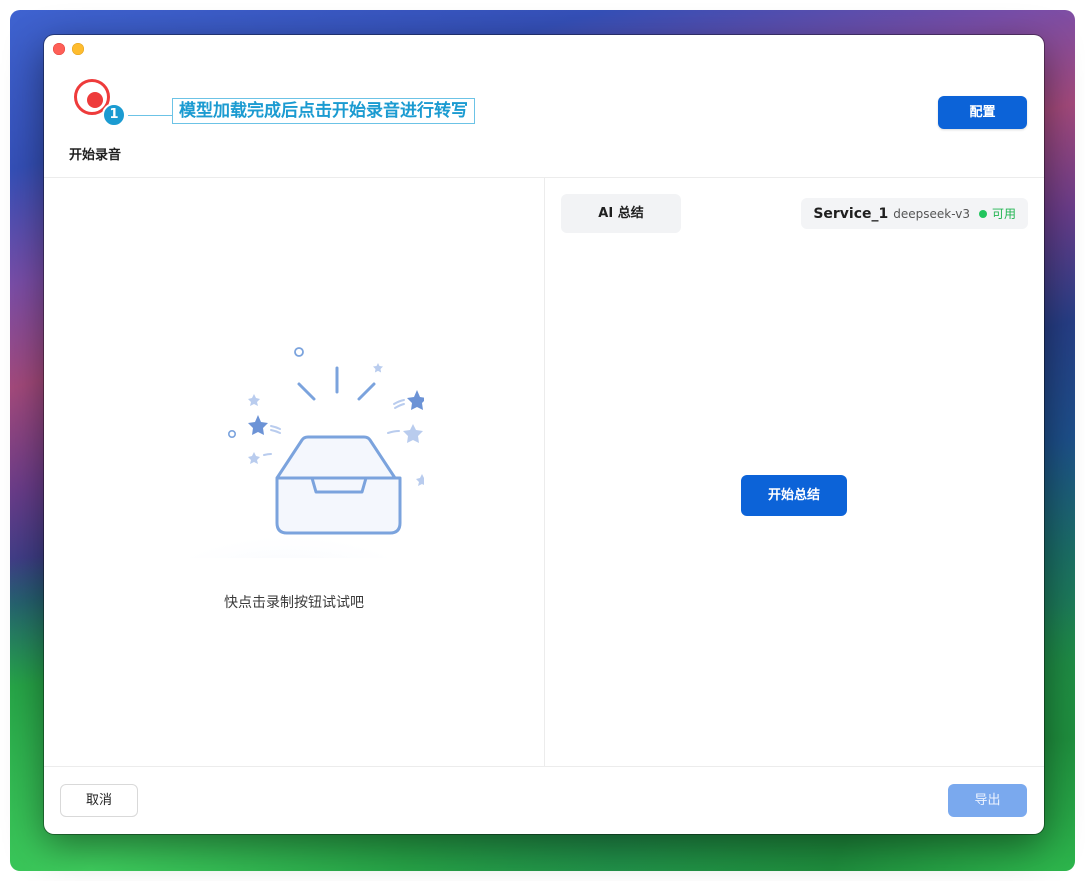 This screenshot has width=1085, height=881. I want to click on status-dot-icon, so click(982, 213).